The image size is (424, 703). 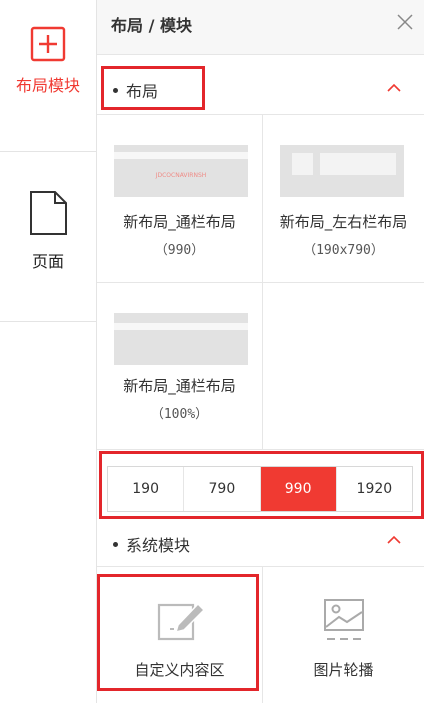 I want to click on close-icon, so click(x=405, y=22).